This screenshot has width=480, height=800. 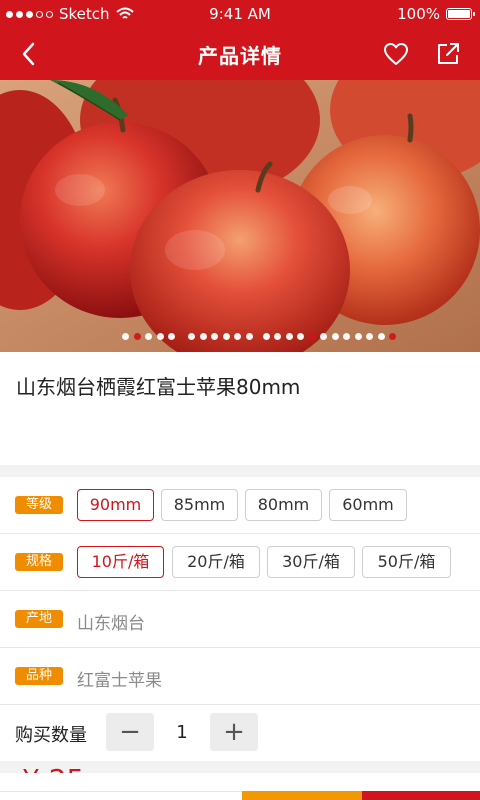 What do you see at coordinates (111, 624) in the screenshot?
I see `origin-value: 山东烟台` at bounding box center [111, 624].